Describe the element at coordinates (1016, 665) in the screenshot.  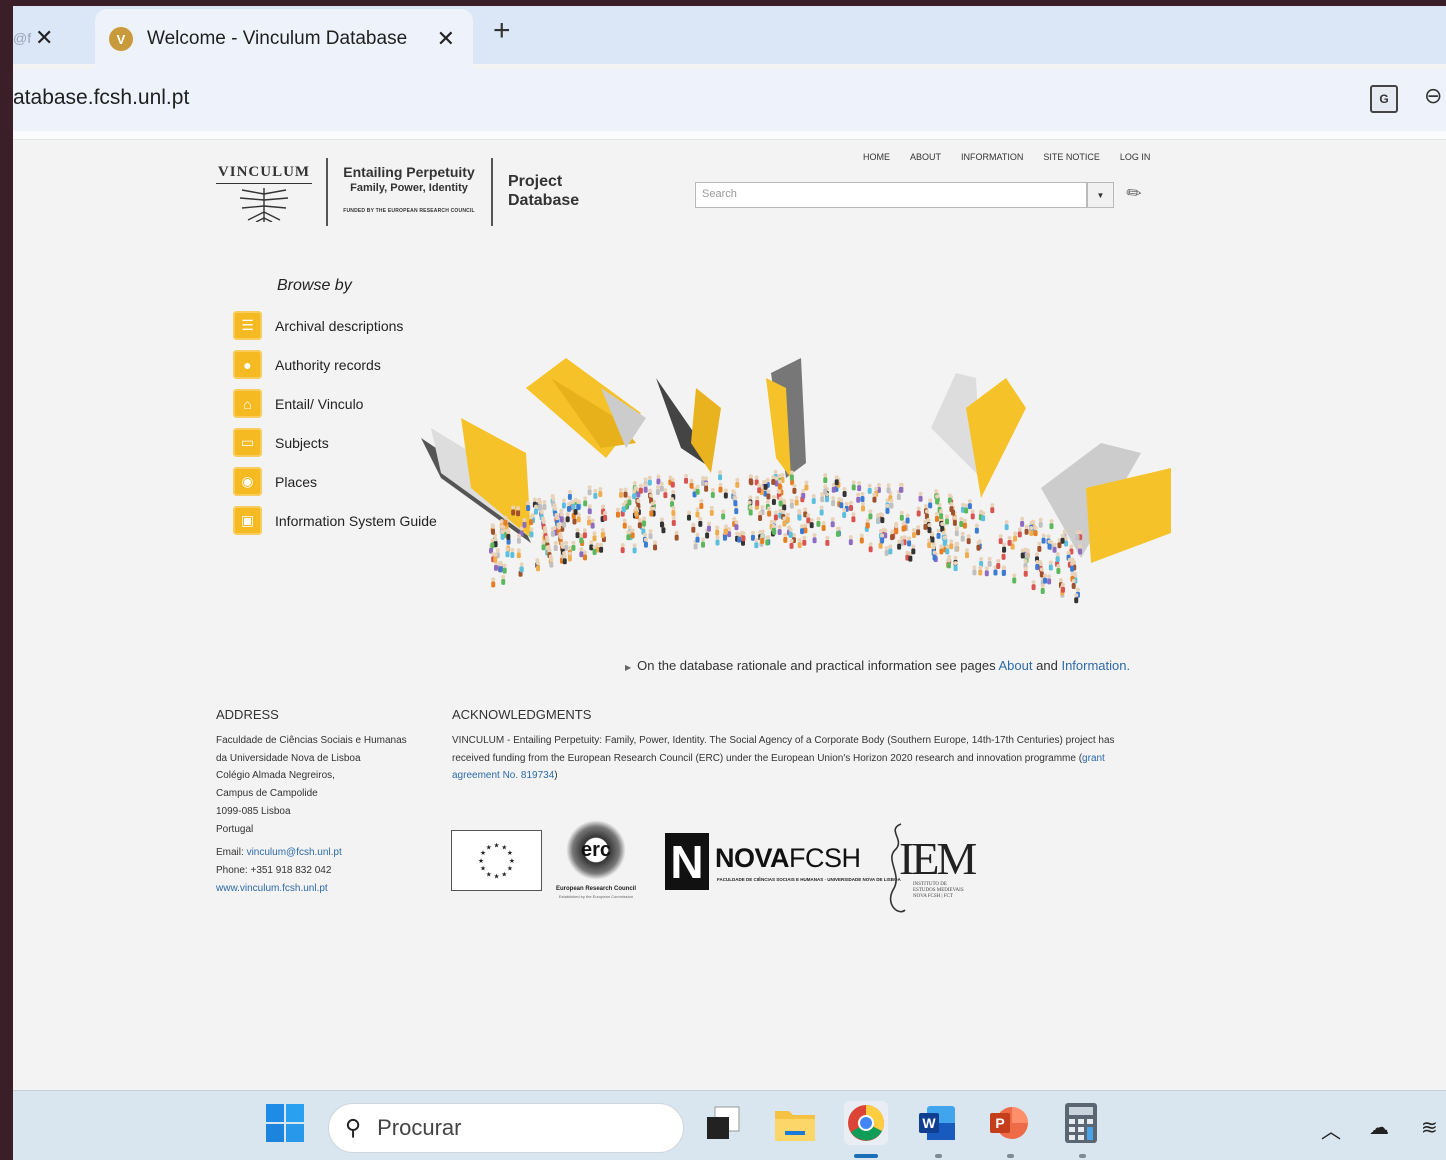
I see `about-link: About` at that location.